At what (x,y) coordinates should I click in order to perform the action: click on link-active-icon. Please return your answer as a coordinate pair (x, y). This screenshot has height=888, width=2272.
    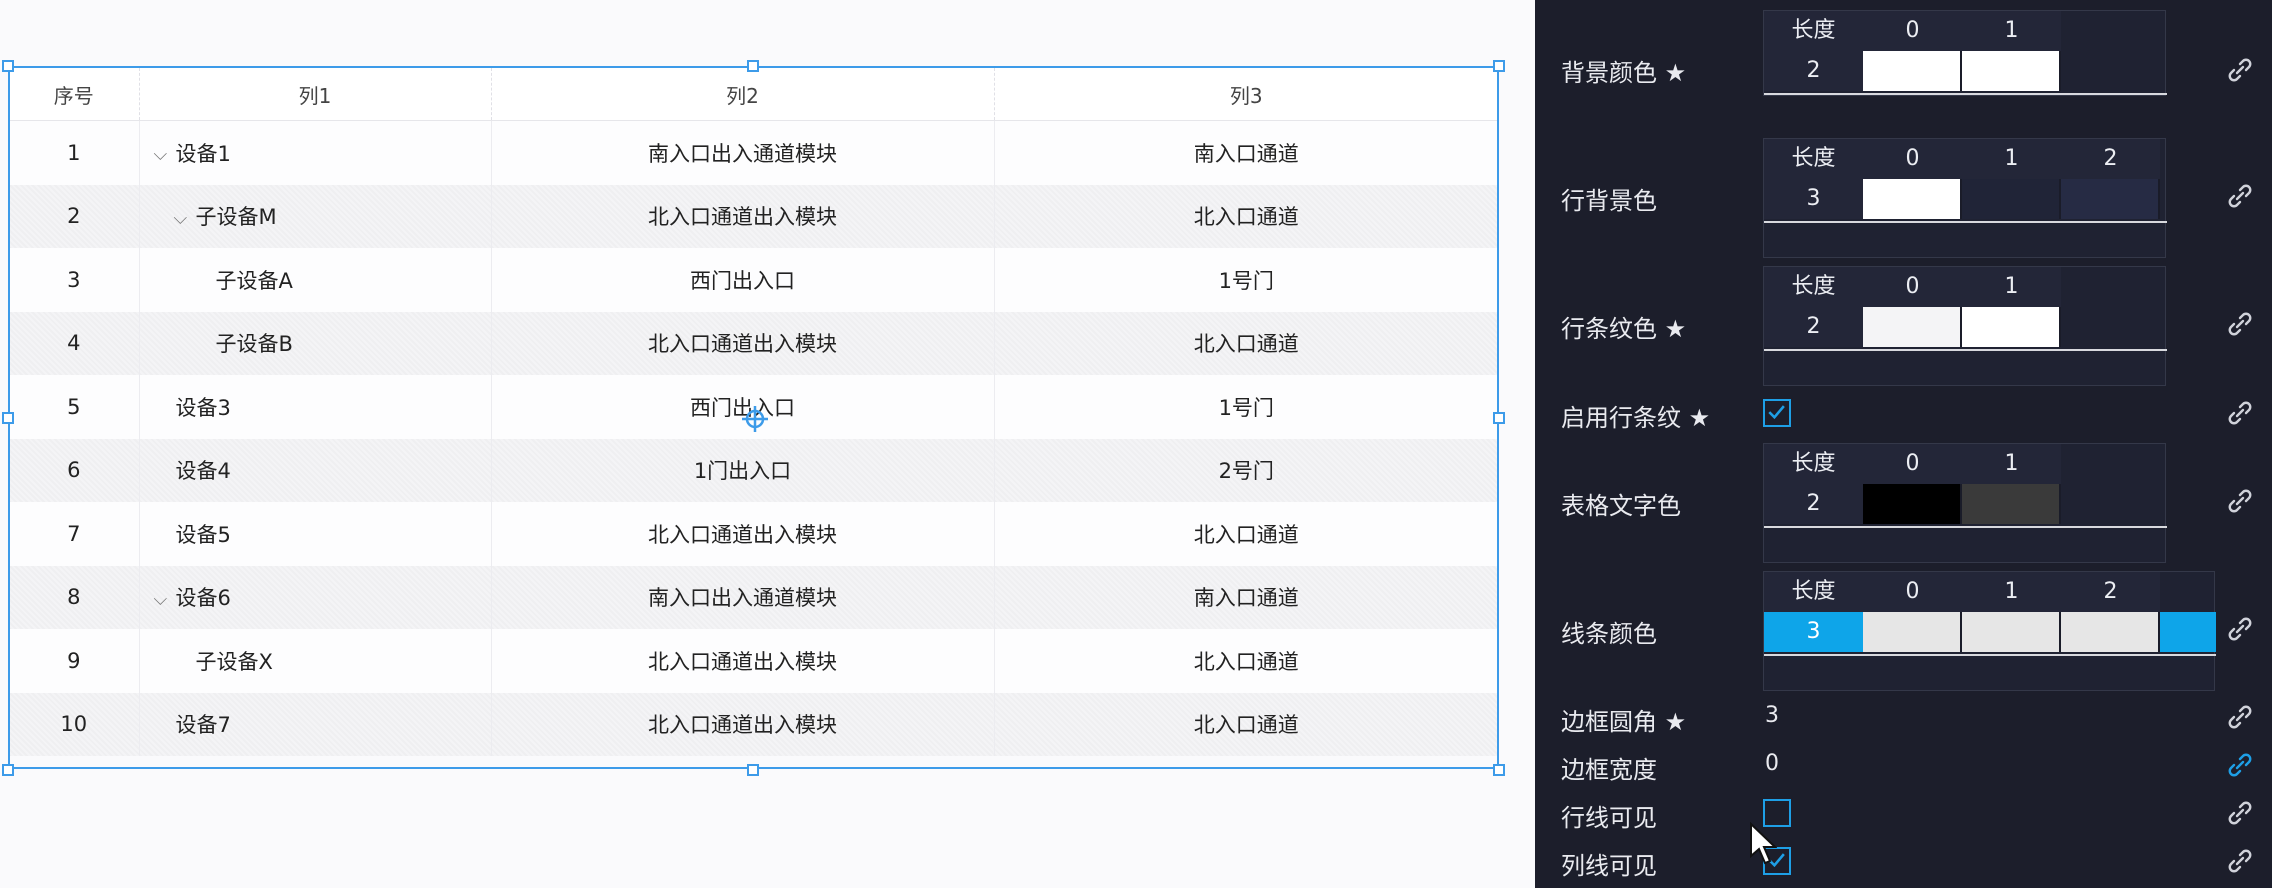
    Looking at the image, I should click on (2240, 765).